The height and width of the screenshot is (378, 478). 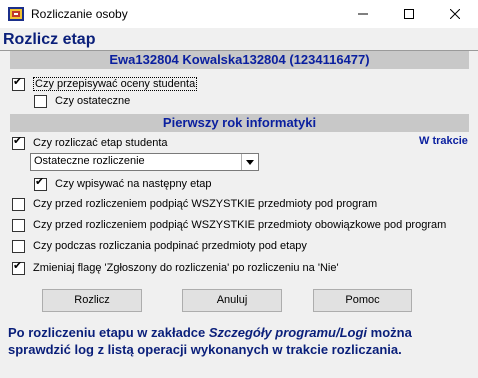 I want to click on minimize-icon, so click(x=363, y=14).